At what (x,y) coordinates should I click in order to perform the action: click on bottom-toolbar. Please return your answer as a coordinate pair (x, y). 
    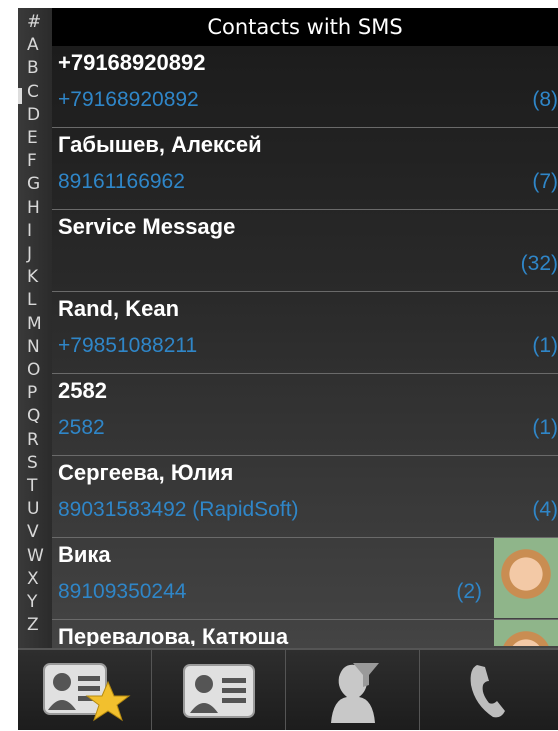
    Looking at the image, I should click on (288, 689).